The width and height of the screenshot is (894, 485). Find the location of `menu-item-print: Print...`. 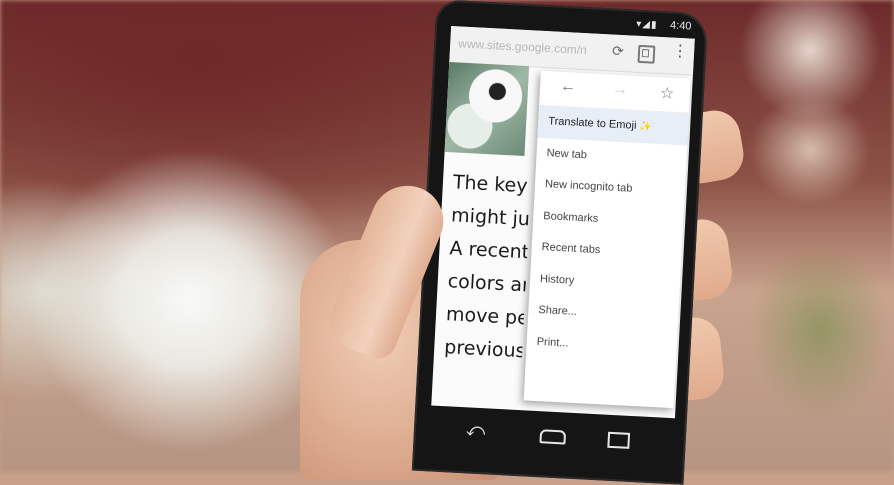

menu-item-print: Print... is located at coordinates (601, 345).